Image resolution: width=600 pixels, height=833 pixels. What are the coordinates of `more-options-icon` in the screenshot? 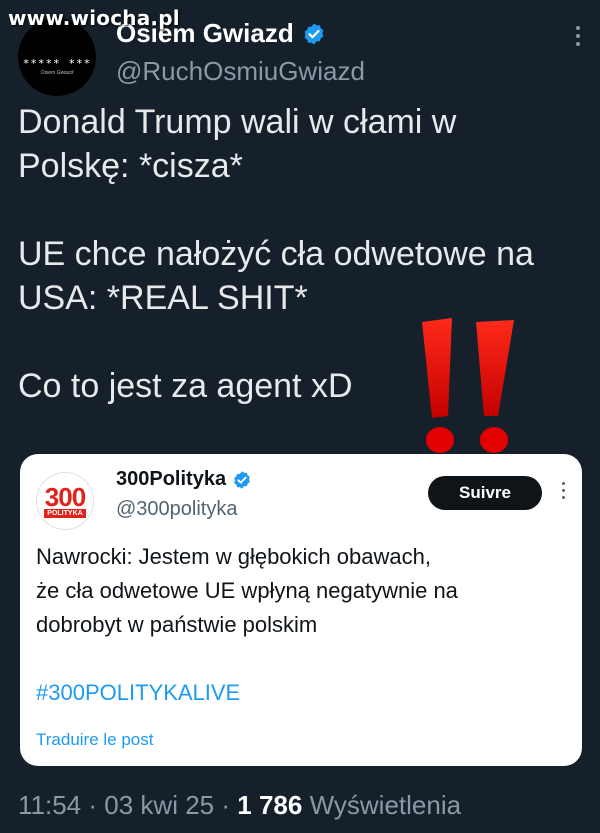 It's located at (579, 38).